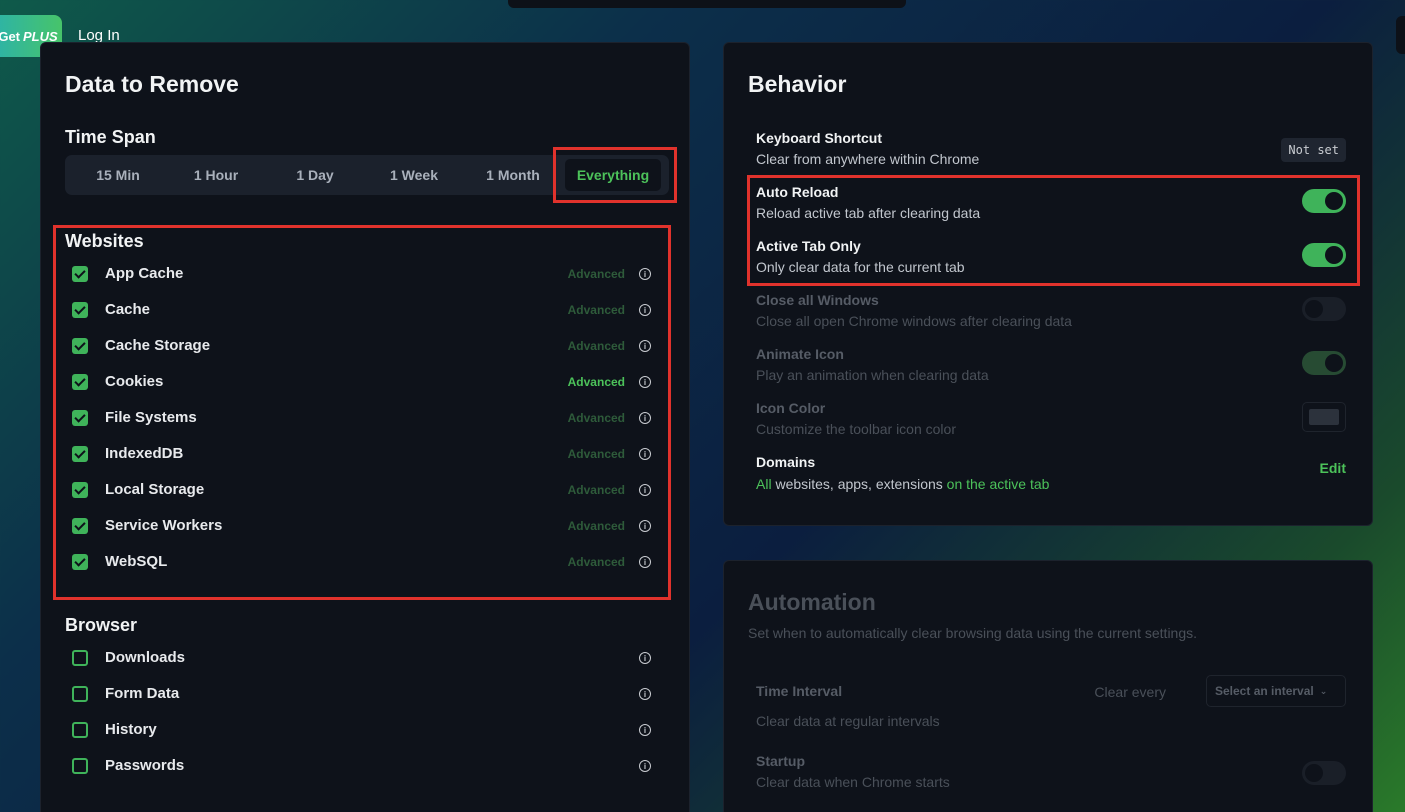 Image resolution: width=1405 pixels, height=812 pixels. I want to click on chevron-down-icon: ⌄, so click(1323, 690).